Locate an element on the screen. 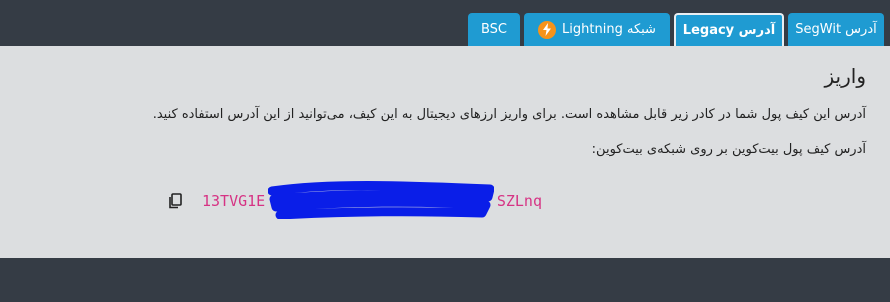  tab-legacy: آدرس Legacy is located at coordinates (729, 29).